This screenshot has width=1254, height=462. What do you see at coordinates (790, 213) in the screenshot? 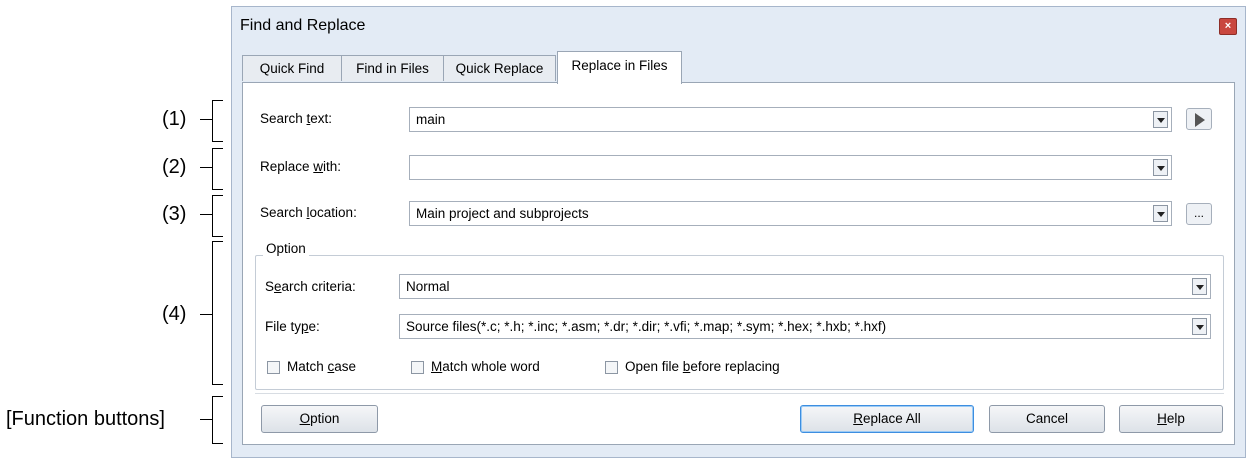
I see `search-location-combo: Main project and subprojects` at bounding box center [790, 213].